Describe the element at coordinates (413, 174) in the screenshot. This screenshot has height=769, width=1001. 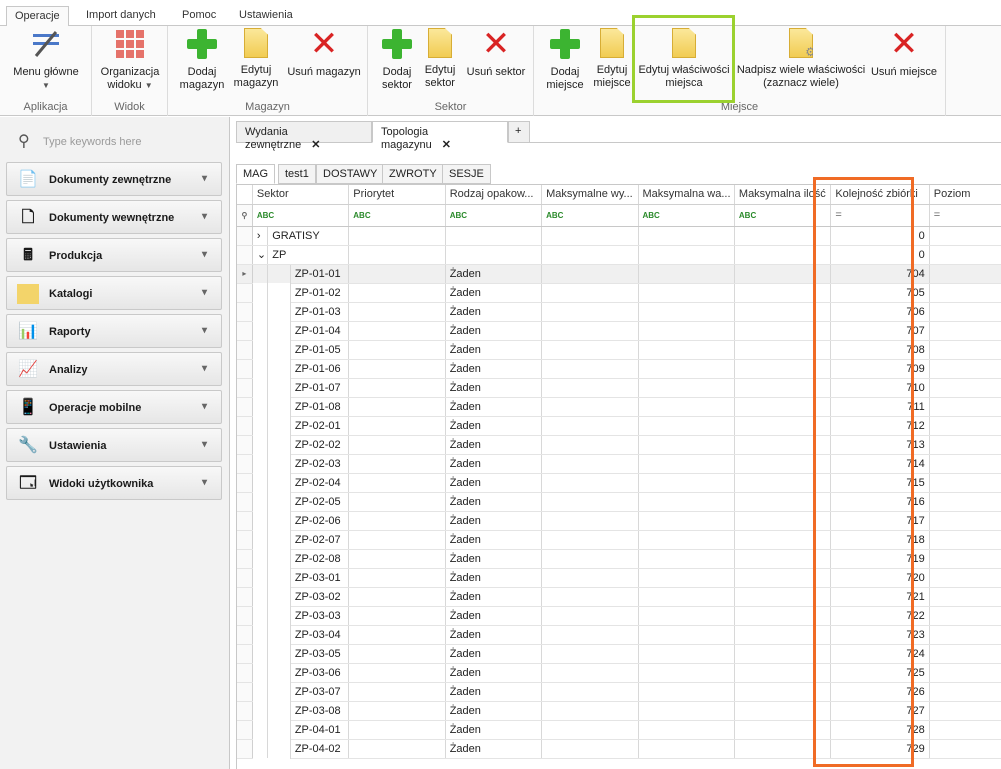
I see `tab-zwroty: ZWROTY` at that location.